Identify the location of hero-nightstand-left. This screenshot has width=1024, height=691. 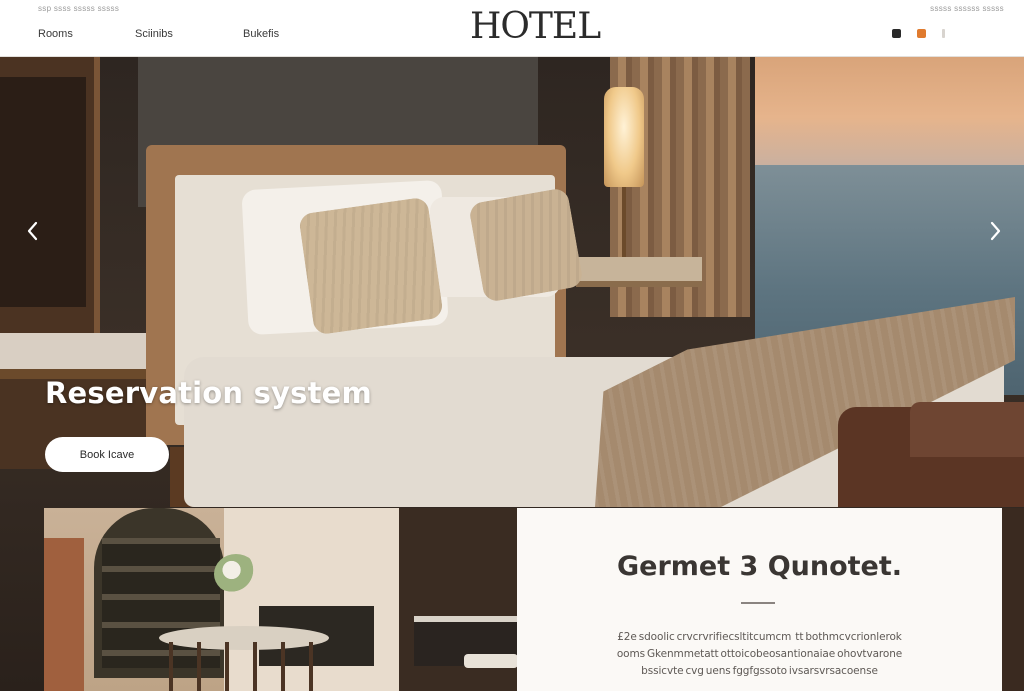
(80, 356).